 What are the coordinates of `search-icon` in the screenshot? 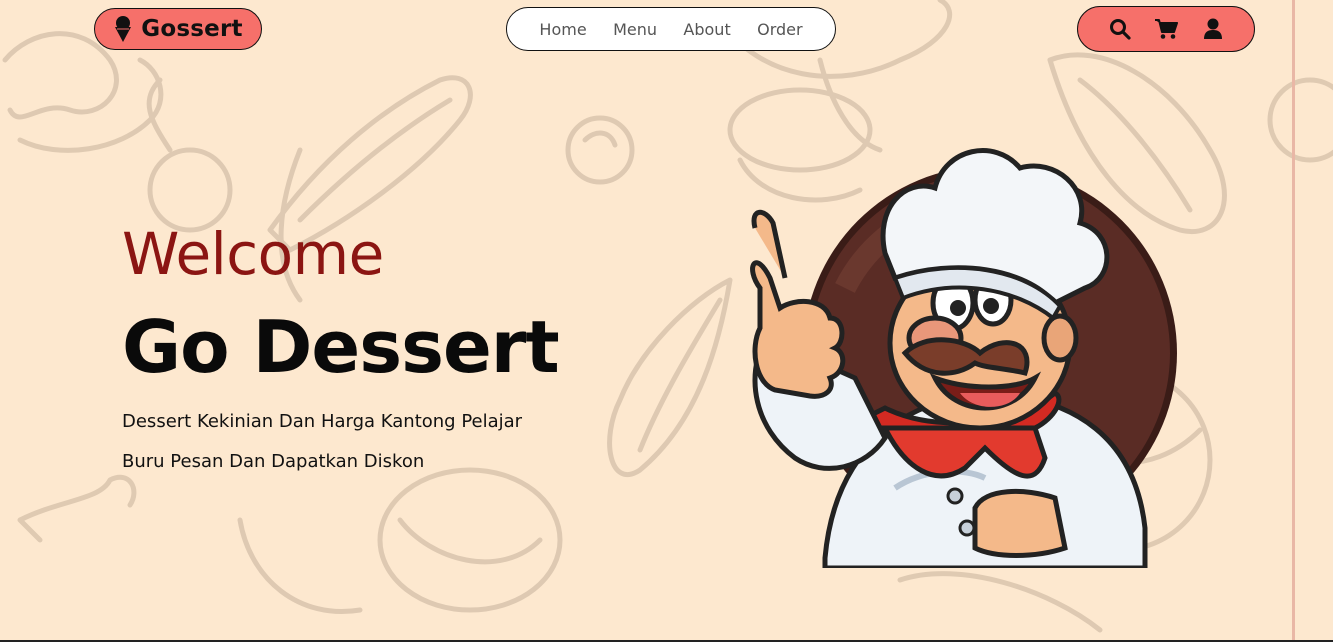 It's located at (1120, 29).